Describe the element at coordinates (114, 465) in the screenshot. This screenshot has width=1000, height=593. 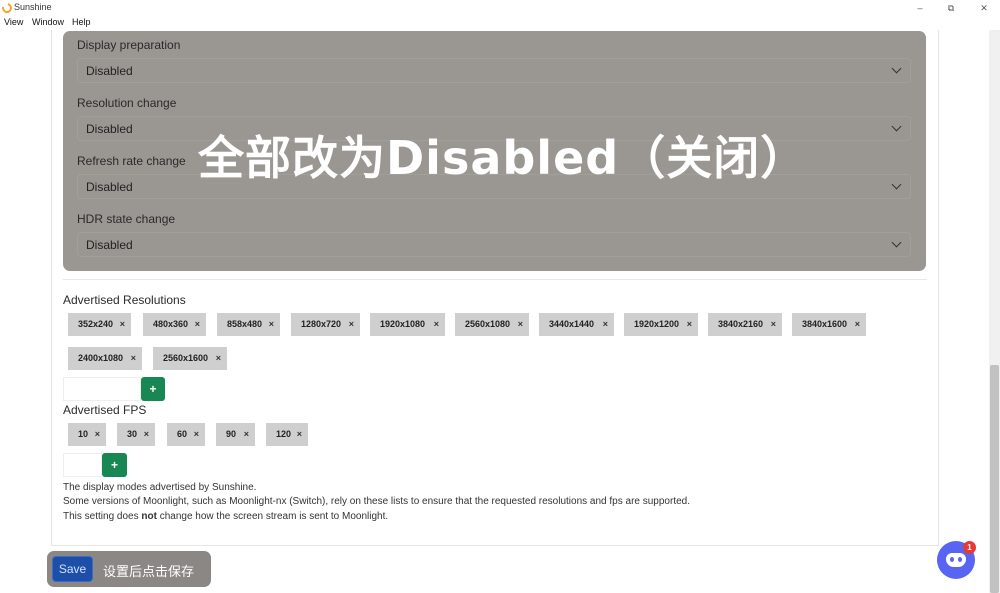
I see `add-fps-button: +` at that location.